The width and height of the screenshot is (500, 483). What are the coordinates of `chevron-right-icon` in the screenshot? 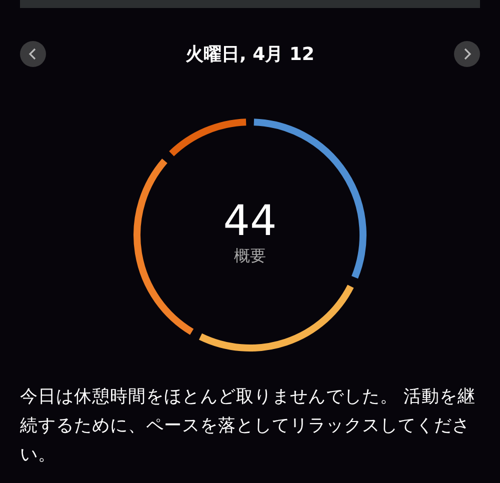 It's located at (467, 54).